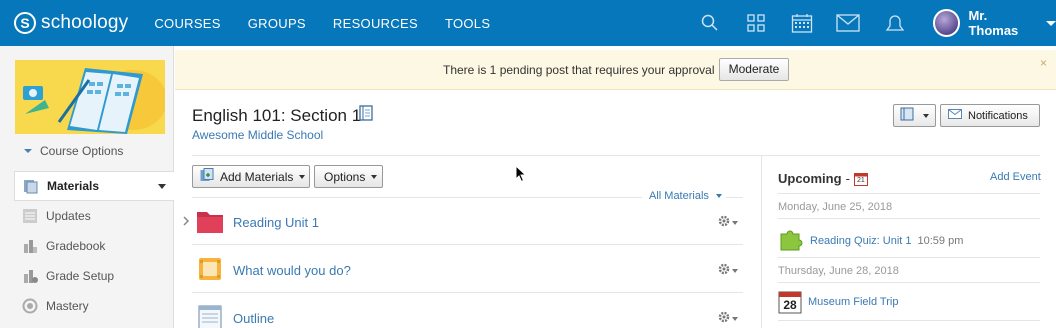 The height and width of the screenshot is (328, 1056). Describe the element at coordinates (292, 270) in the screenshot. I see `material-title: What would you do?` at that location.